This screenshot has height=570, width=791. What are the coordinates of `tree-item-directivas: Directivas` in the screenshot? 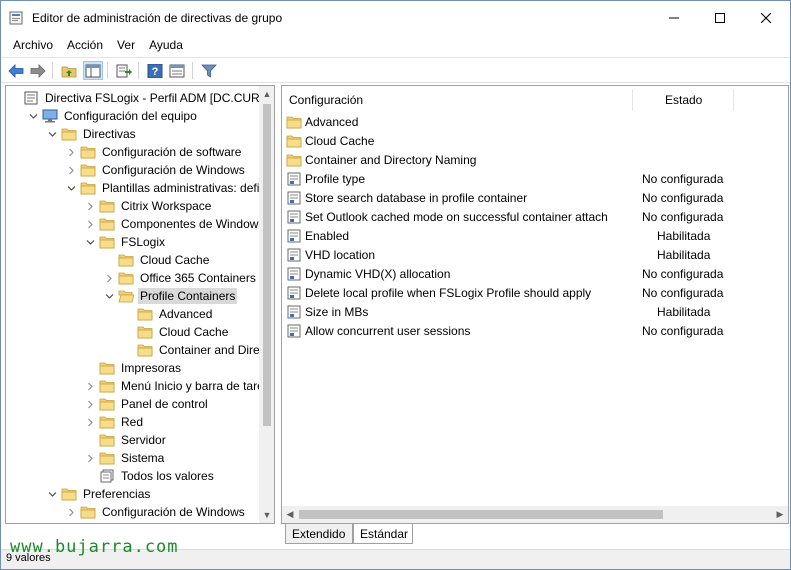 It's located at (92, 134).